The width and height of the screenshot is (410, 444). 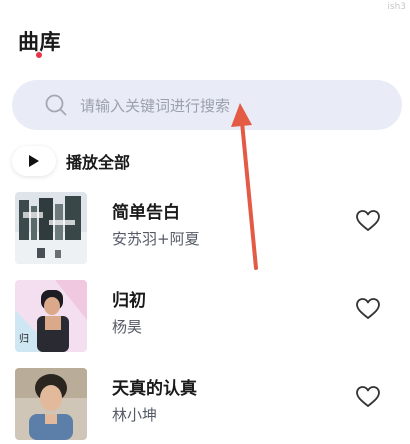 I want to click on title-indicator-dot, so click(x=39, y=55).